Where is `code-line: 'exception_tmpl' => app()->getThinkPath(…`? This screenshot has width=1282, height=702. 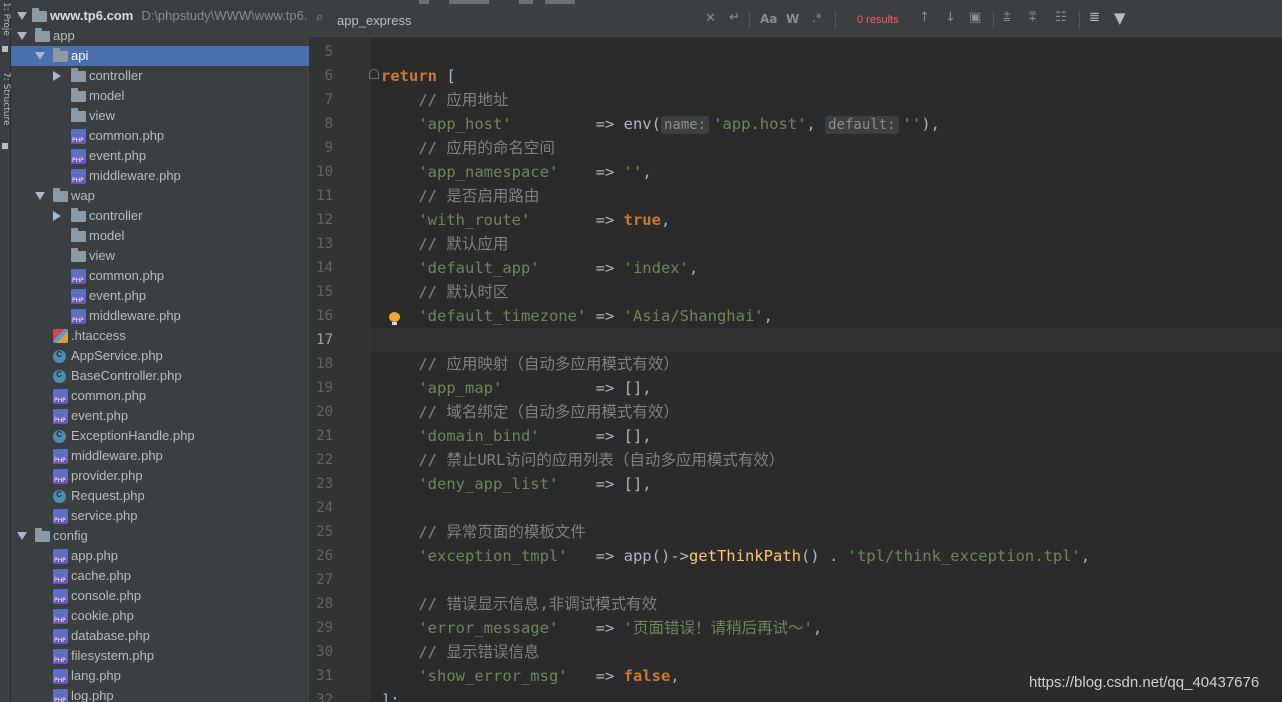
code-line: 'exception_tmpl' => app()->getThinkPath(… is located at coordinates (735, 556).